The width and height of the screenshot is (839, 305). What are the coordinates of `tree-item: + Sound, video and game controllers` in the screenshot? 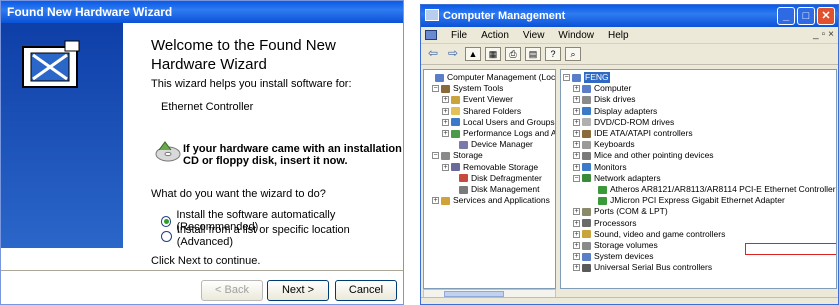 It's located at (649, 234).